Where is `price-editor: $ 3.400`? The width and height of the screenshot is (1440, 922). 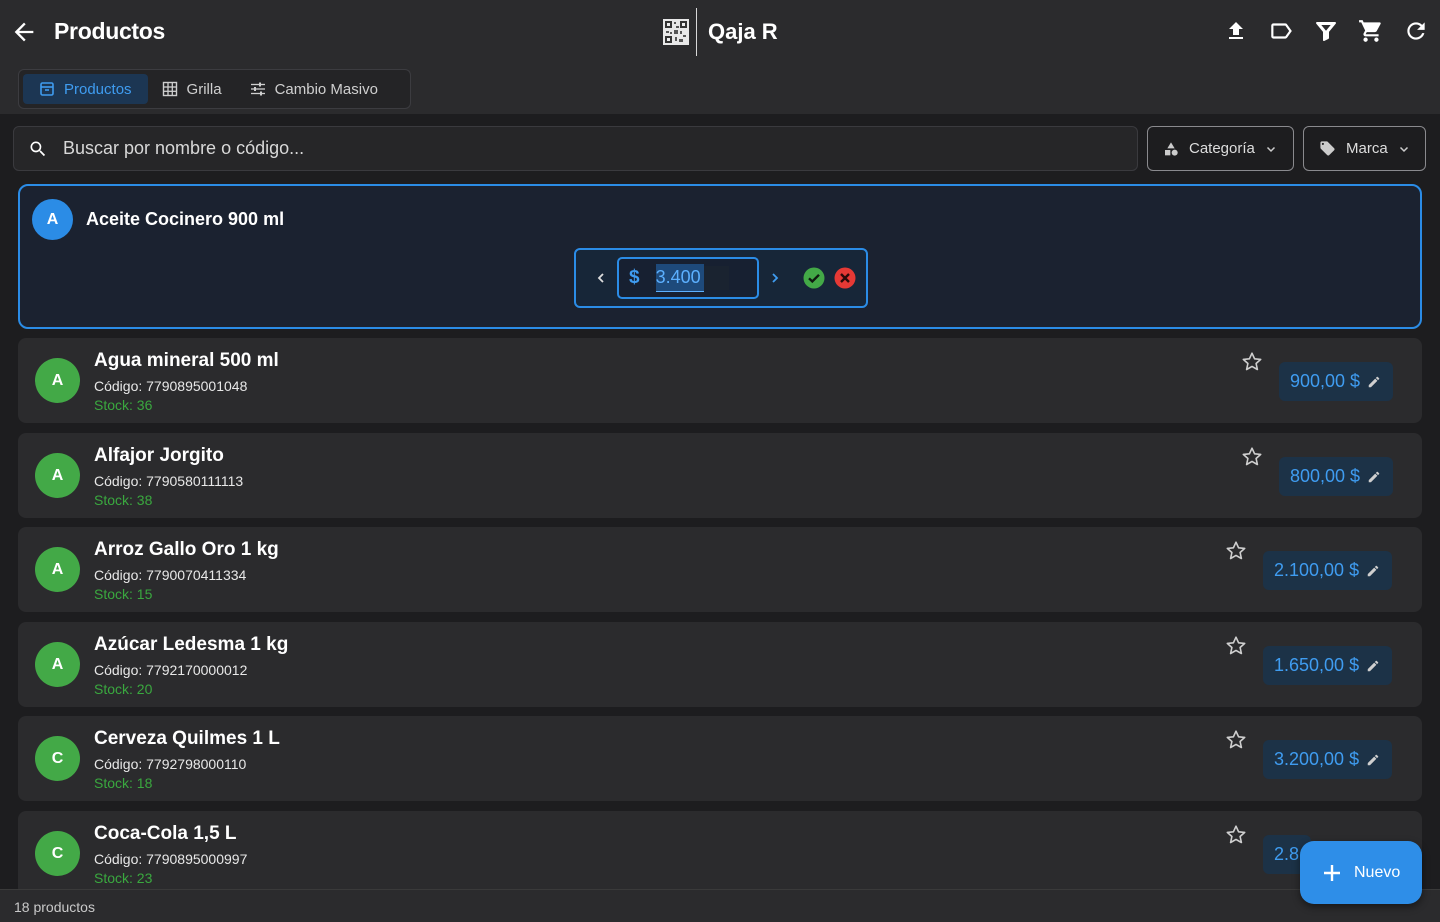 price-editor: $ 3.400 is located at coordinates (721, 278).